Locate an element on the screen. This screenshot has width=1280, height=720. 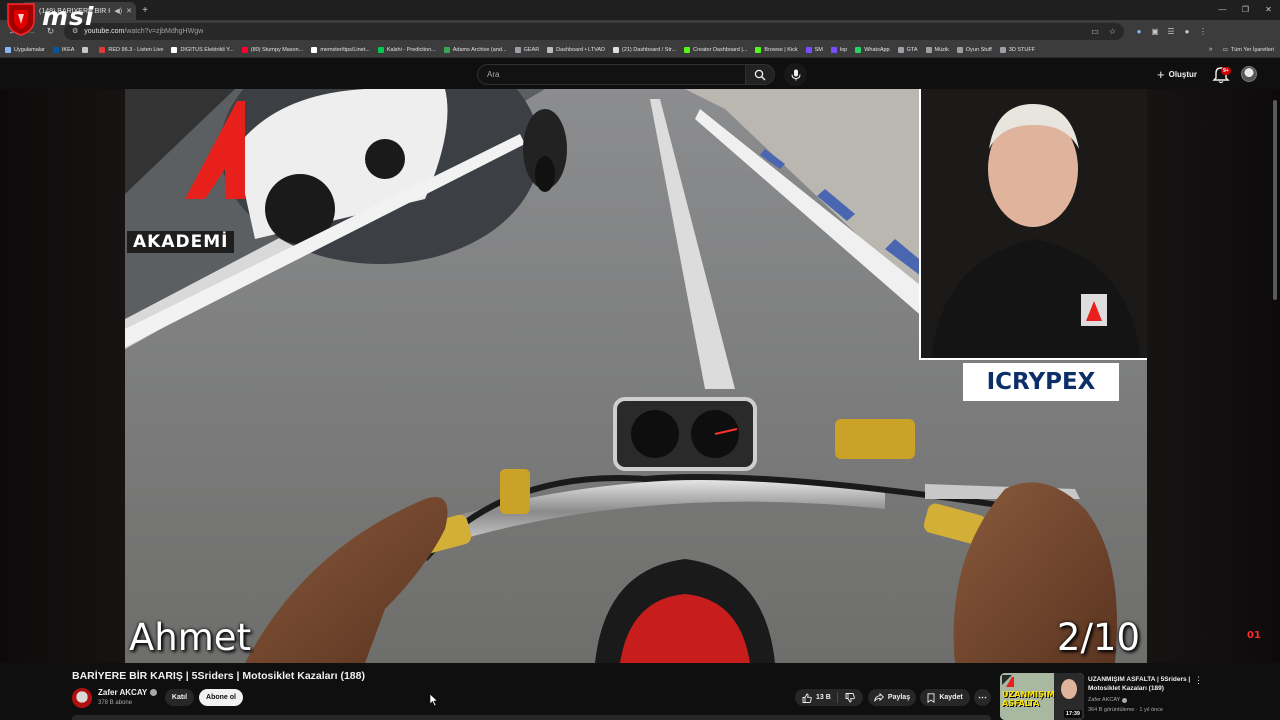
bookmark-label: WhatsApp is located at coordinates (877, 49).